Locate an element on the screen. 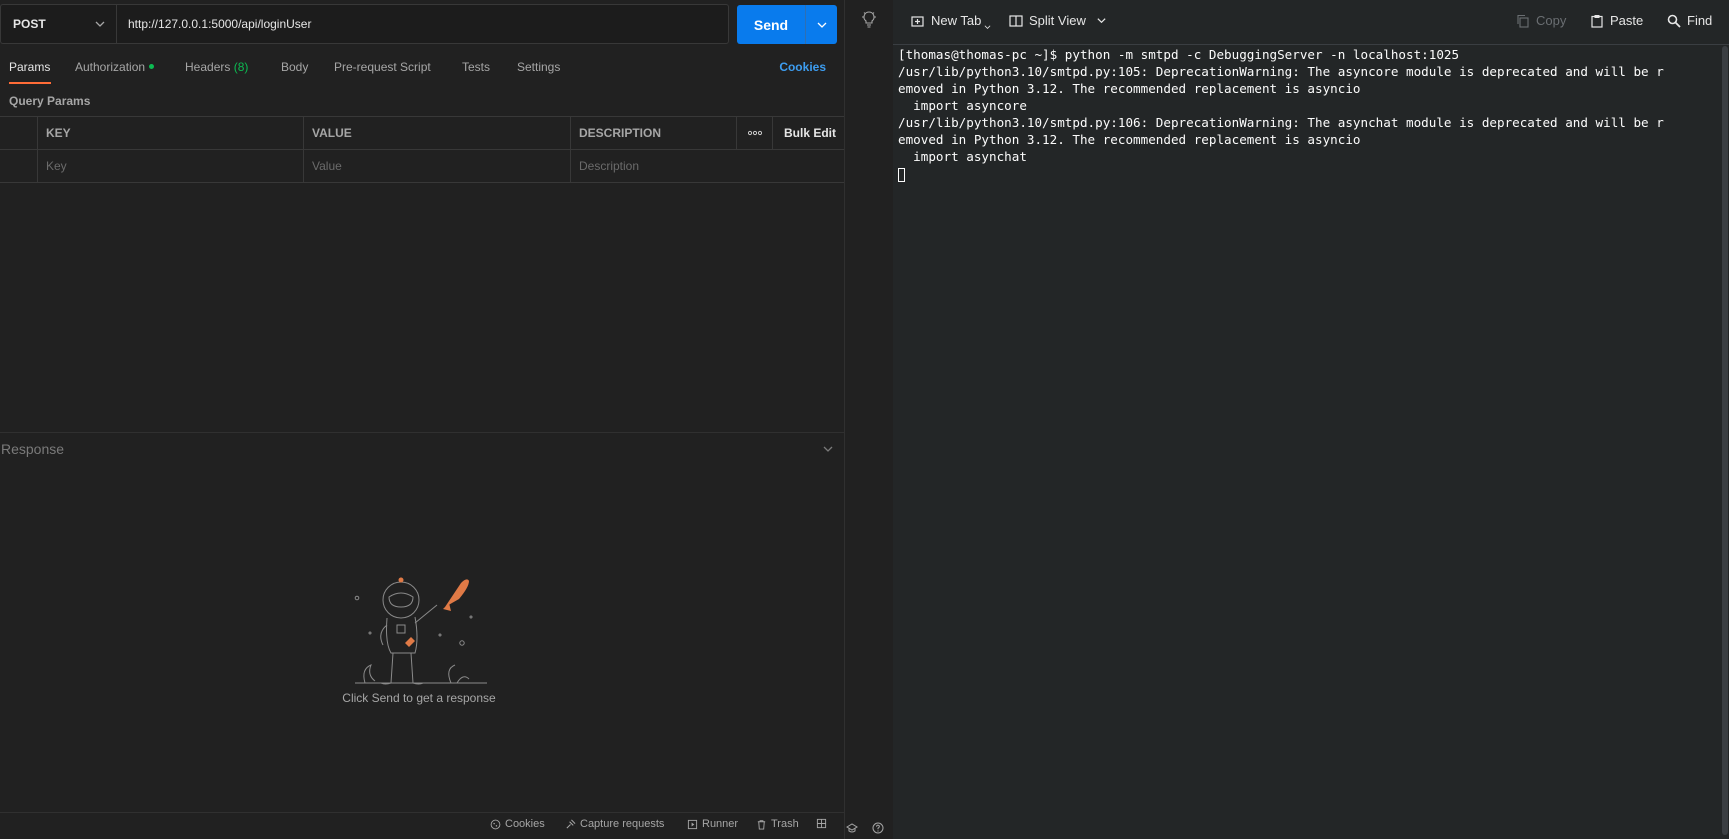 Image resolution: width=1729 pixels, height=839 pixels. copy-icon is located at coordinates (1523, 21).